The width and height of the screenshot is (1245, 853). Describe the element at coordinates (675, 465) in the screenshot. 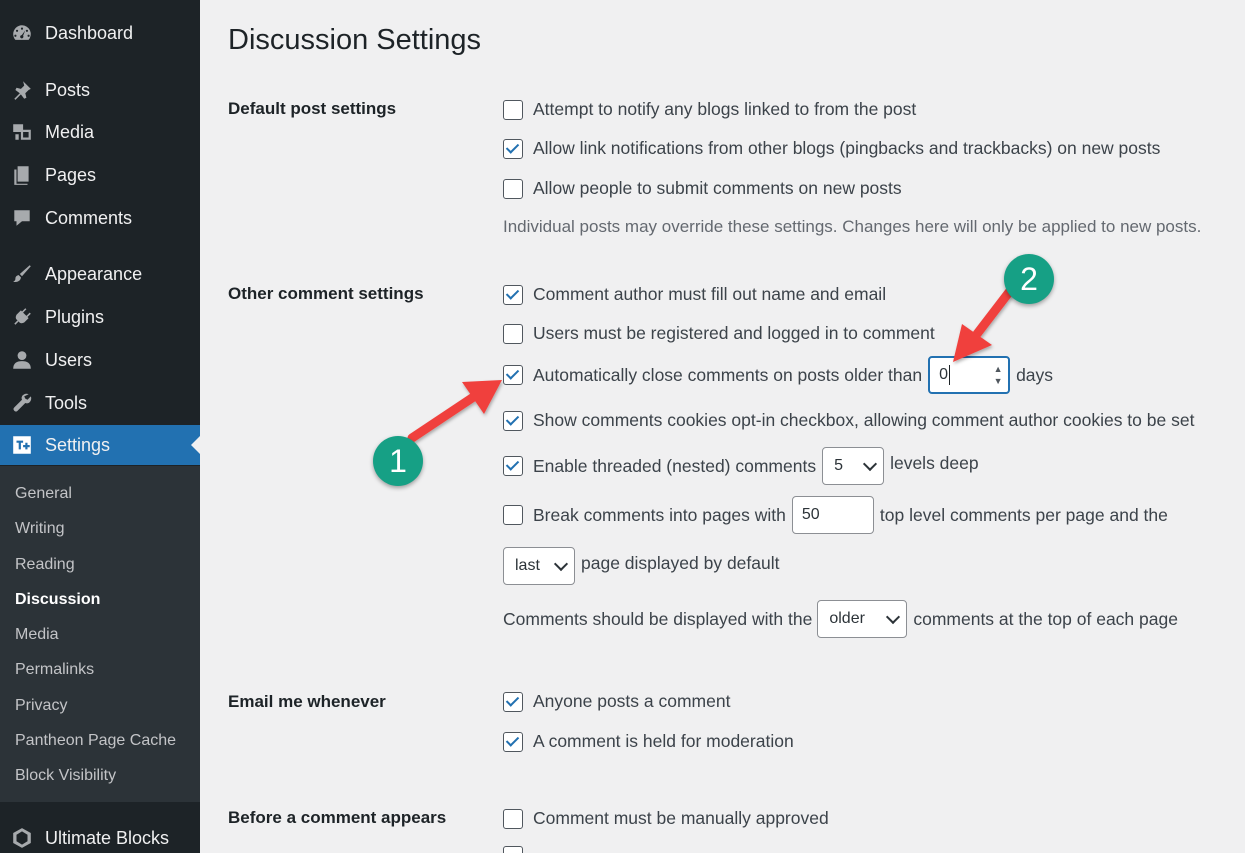

I see `option-label: Enable threaded (nested) comments` at that location.